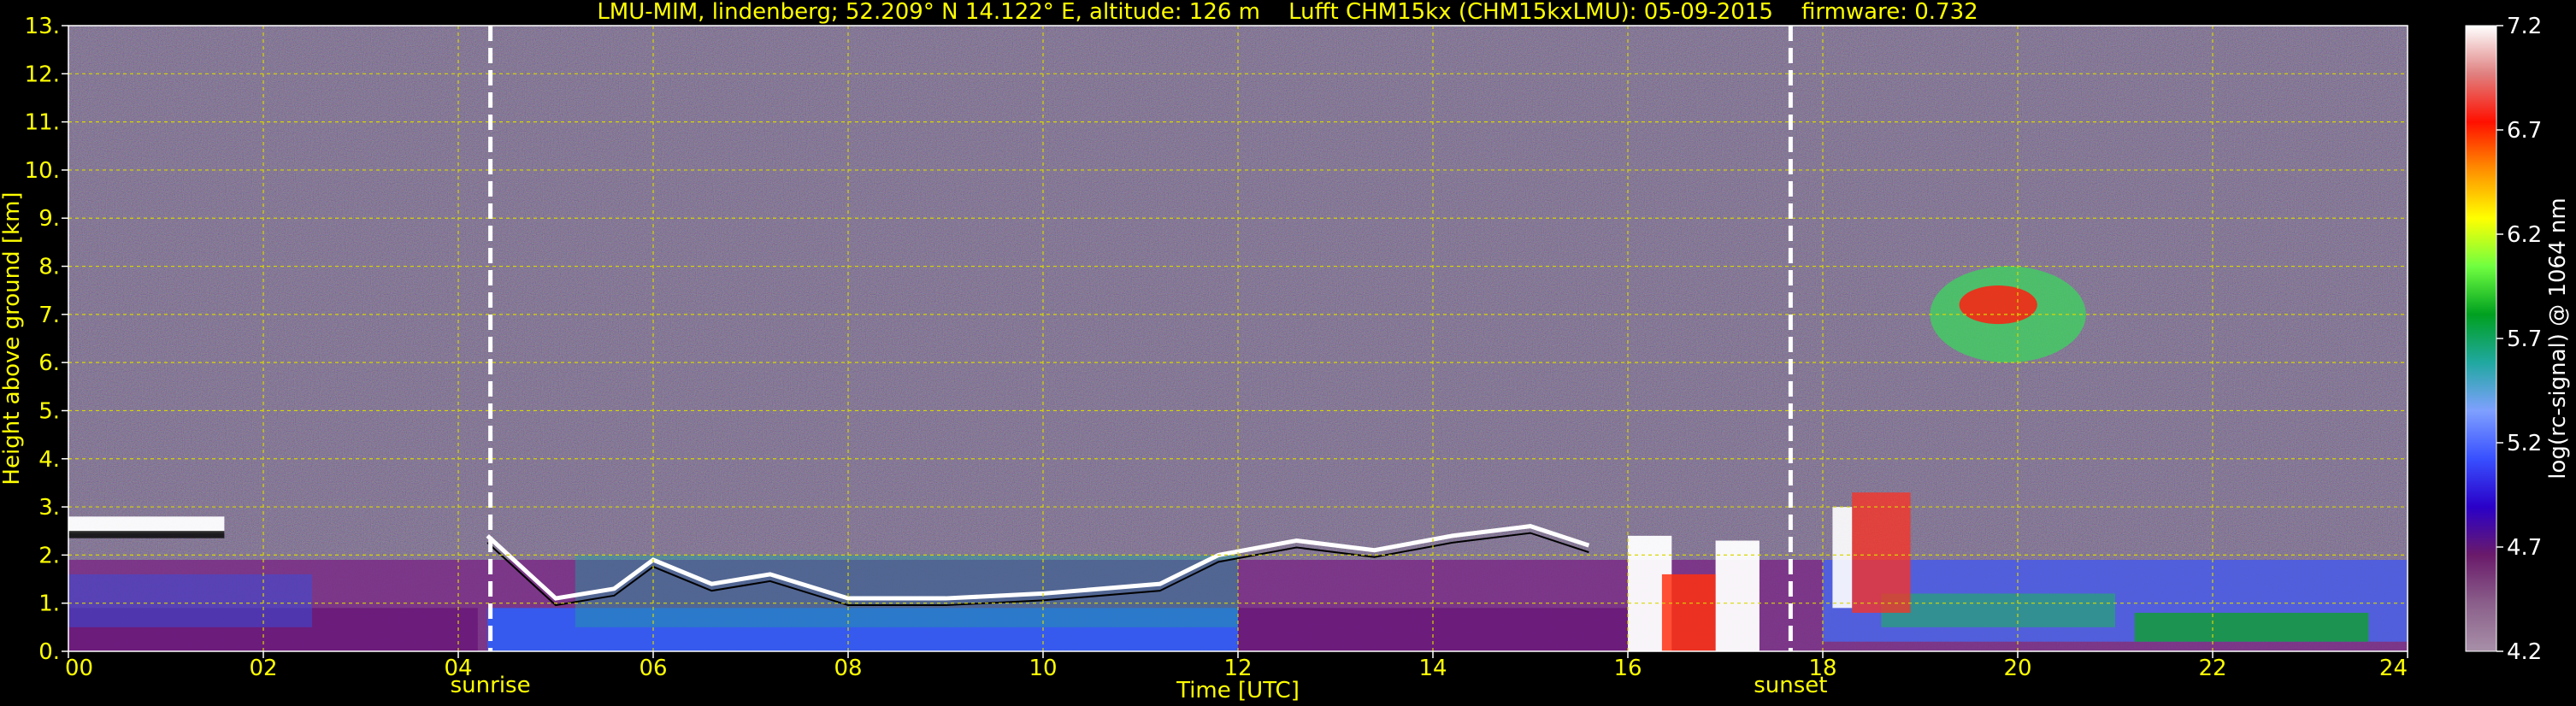 The width and height of the screenshot is (2576, 706). I want to click on x-tick-label: 00, so click(79, 668).